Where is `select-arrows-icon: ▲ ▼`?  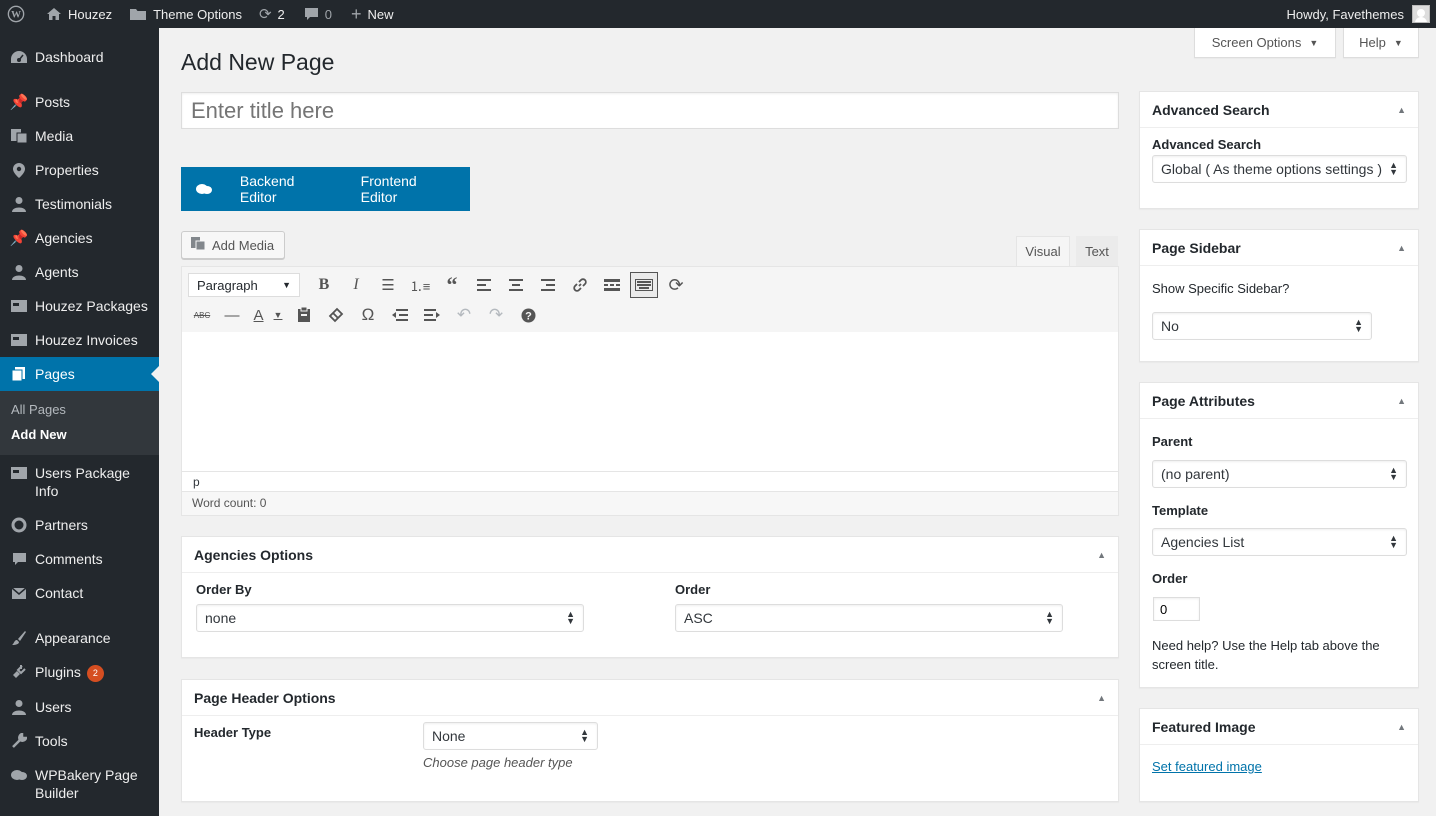 select-arrows-icon: ▲ ▼ is located at coordinates (570, 617).